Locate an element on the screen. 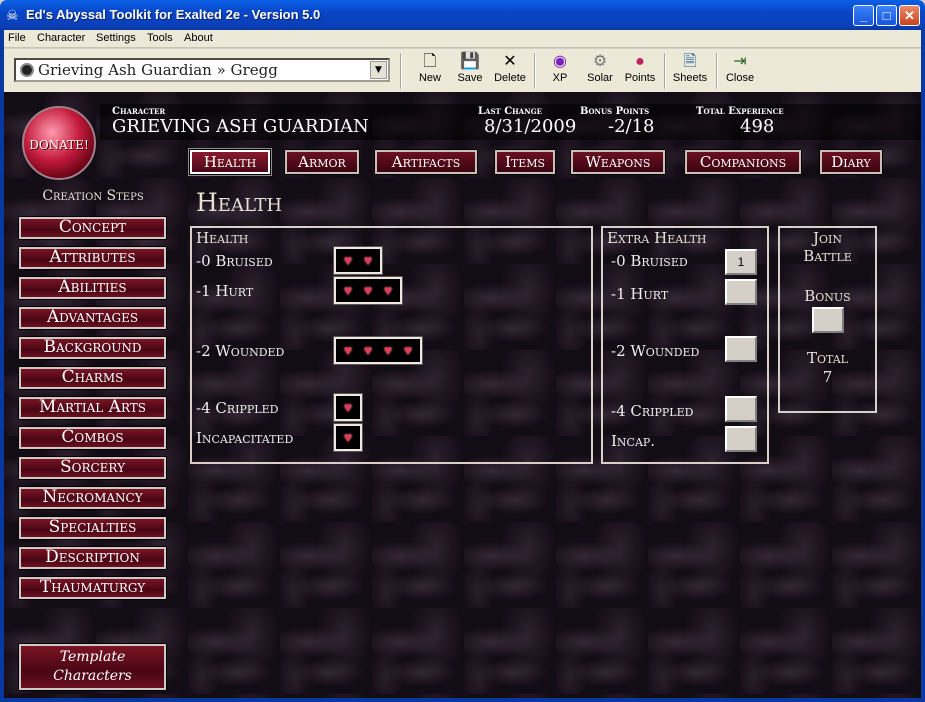 This screenshot has height=702, width=925. save-button: 💾 Save is located at coordinates (470, 71).